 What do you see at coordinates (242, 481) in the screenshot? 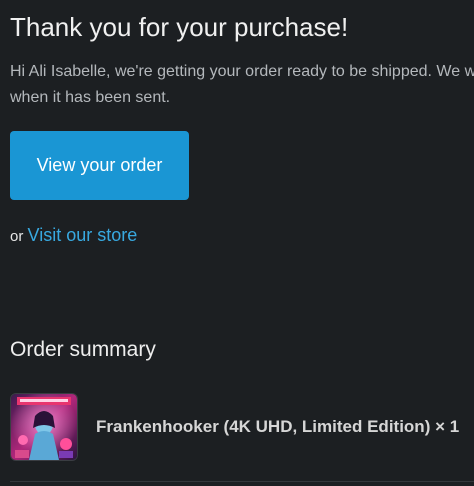
I see `divider` at bounding box center [242, 481].